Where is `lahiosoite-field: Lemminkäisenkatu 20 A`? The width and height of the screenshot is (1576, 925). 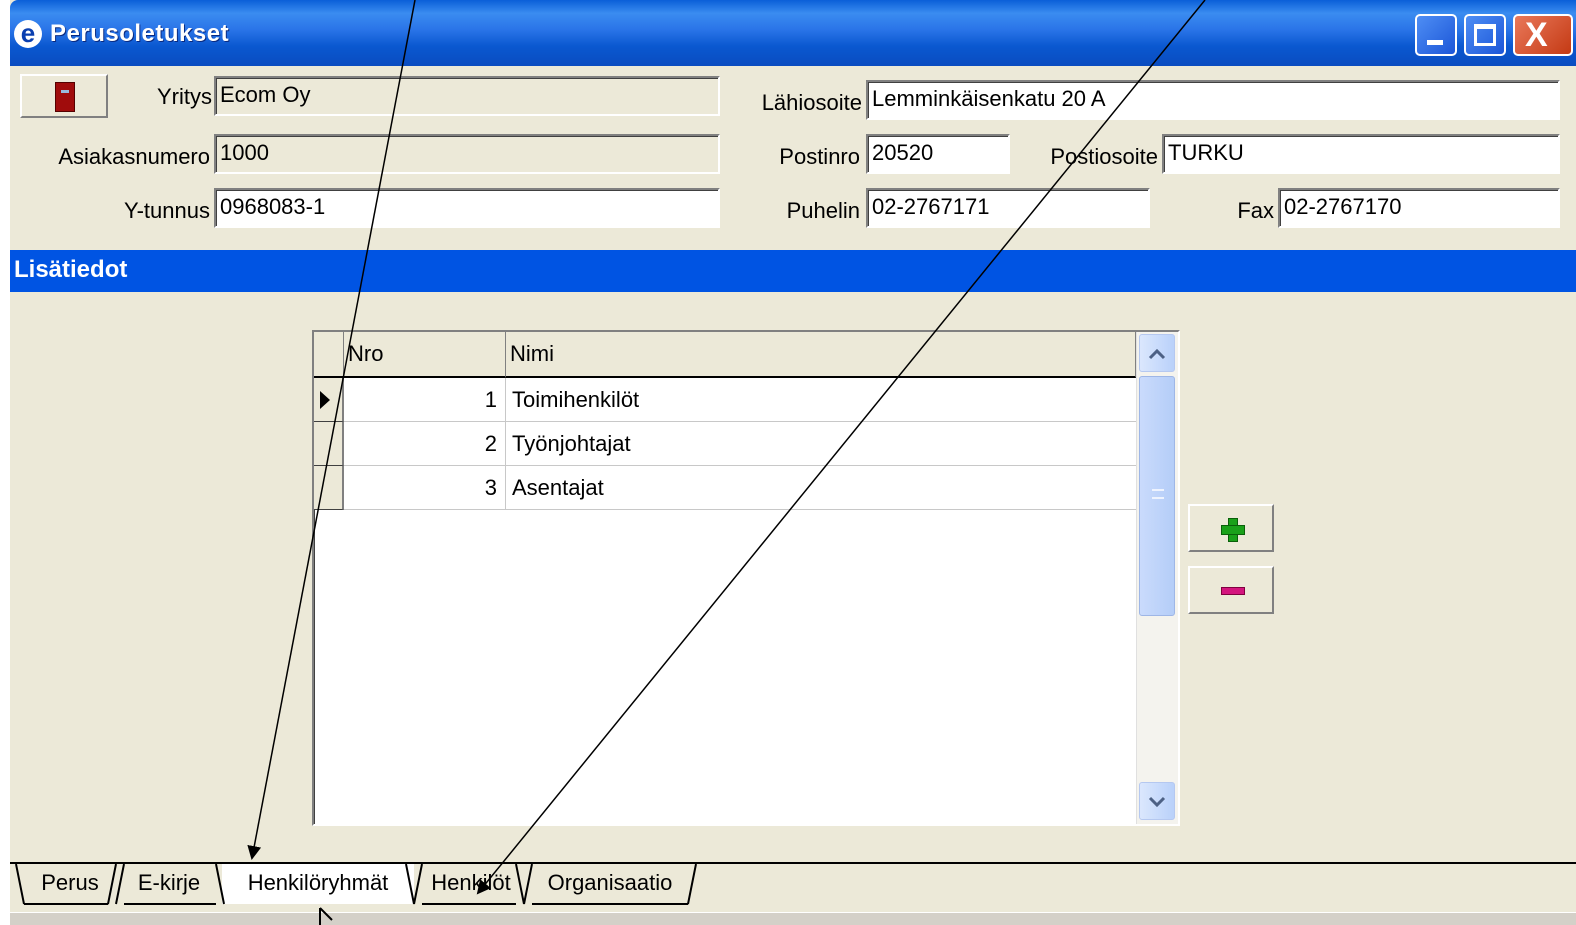
lahiosoite-field: Lemminkäisenkatu 20 A is located at coordinates (1213, 100).